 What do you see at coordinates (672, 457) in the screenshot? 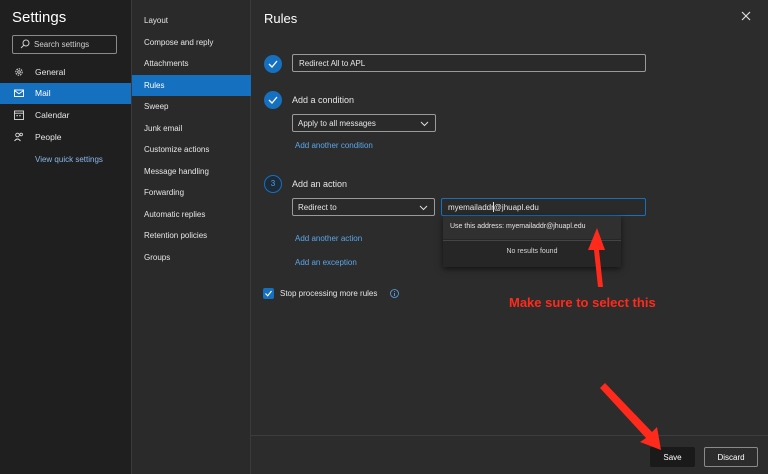
I see `save-button: Save` at bounding box center [672, 457].